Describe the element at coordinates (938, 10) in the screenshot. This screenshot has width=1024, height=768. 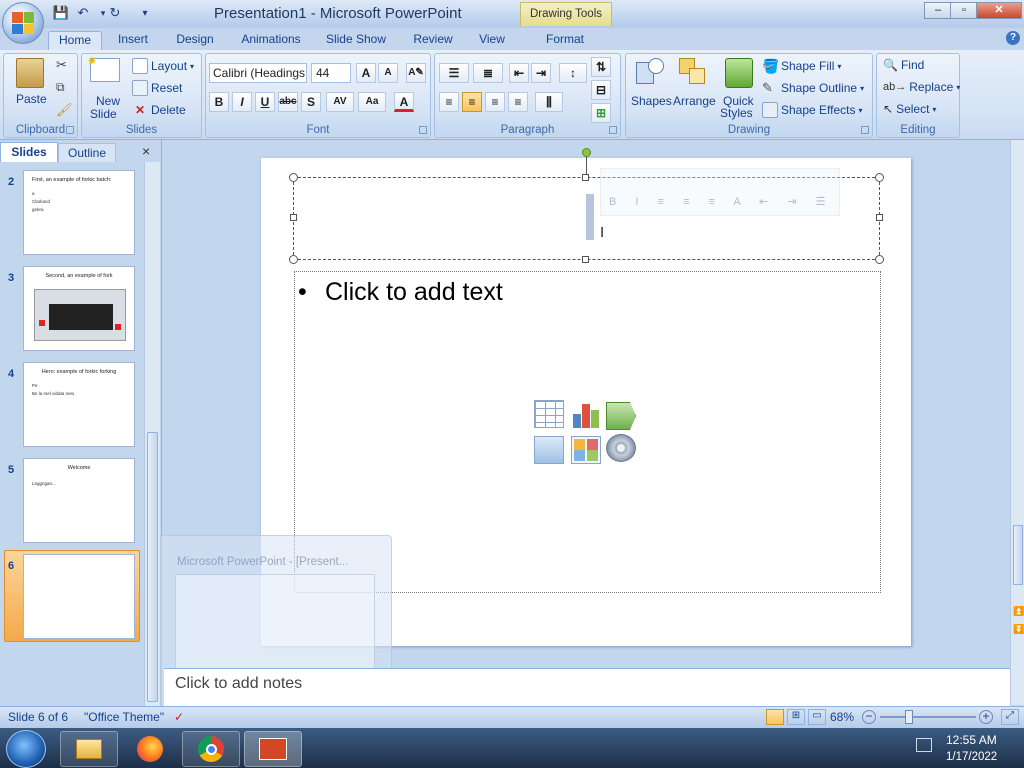
I see `minimize-button: –` at that location.